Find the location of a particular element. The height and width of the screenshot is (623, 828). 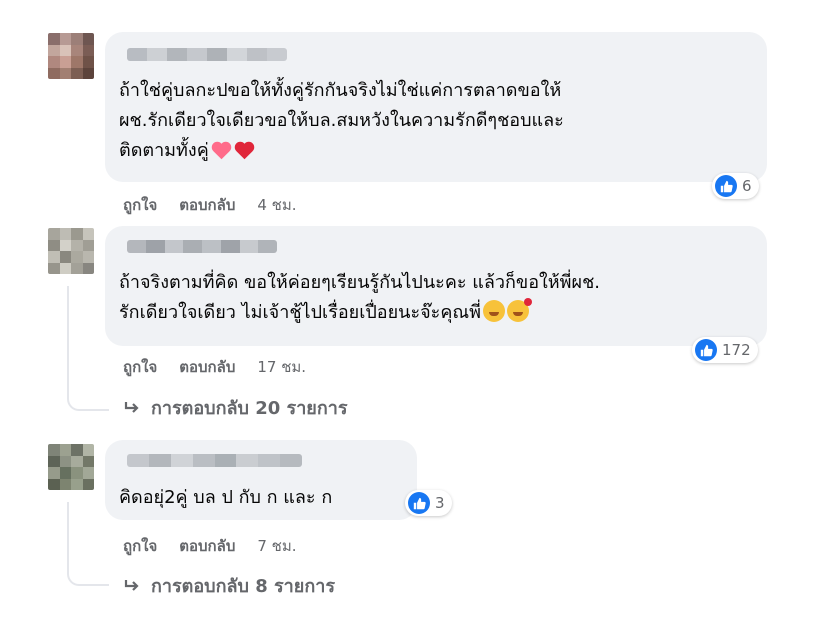

comment-actions: ถูกใจ ตอบกลับ 4 ชม. is located at coordinates (210, 205).